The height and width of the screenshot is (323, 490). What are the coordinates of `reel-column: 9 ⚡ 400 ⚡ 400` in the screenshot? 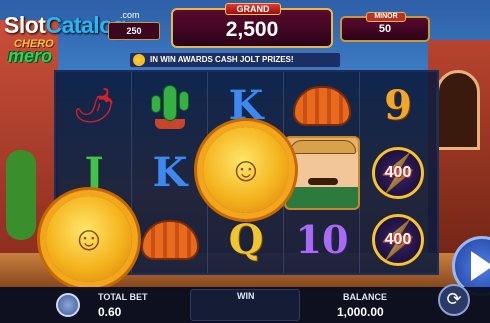 It's located at (398, 172).